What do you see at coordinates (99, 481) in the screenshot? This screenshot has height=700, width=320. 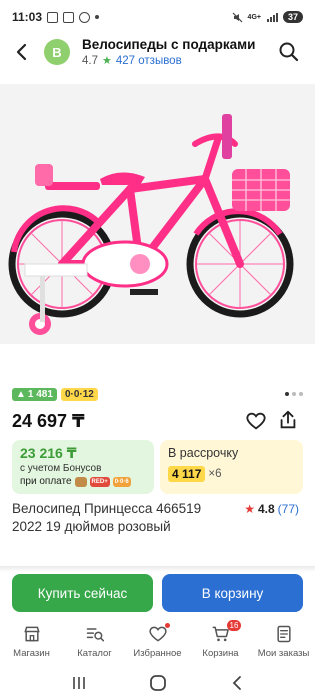 I see `red-card-chip: RED+` at bounding box center [99, 481].